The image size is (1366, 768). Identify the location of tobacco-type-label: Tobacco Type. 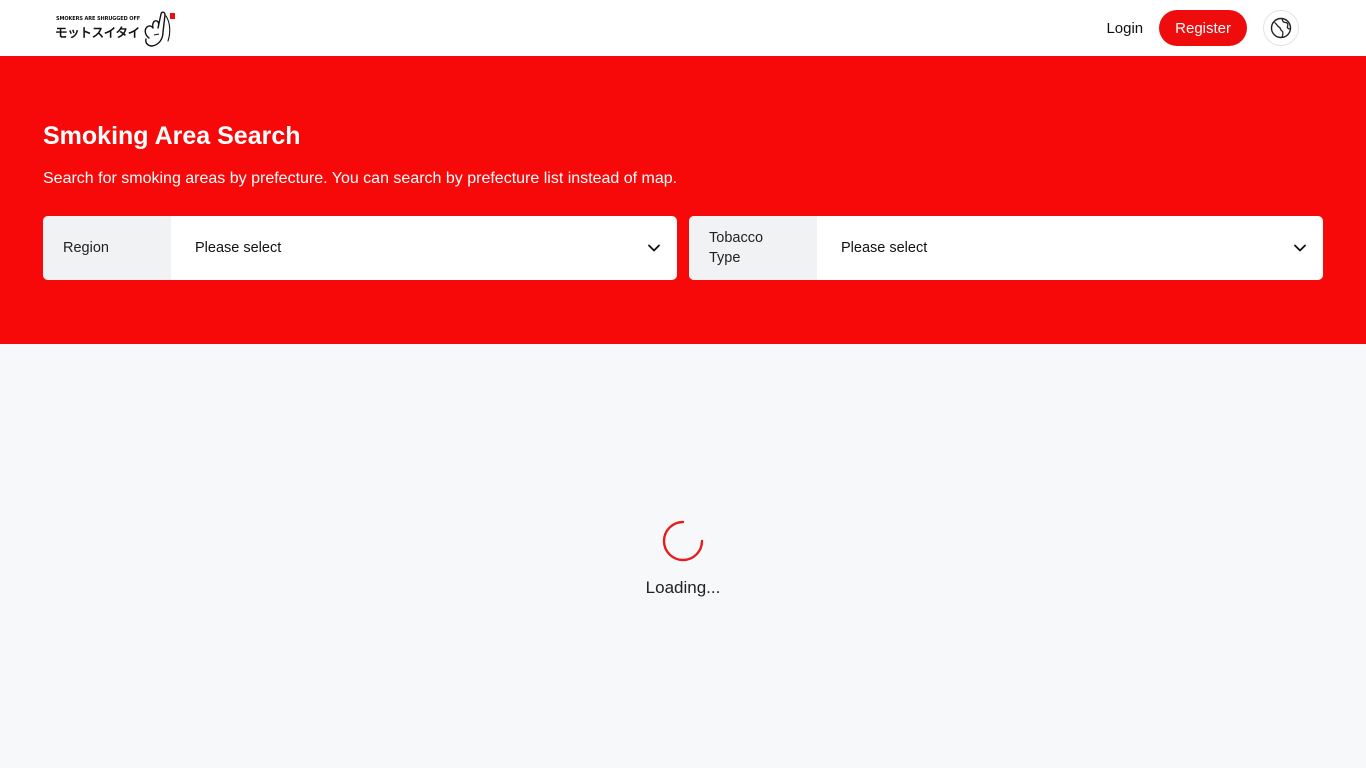
(753, 248).